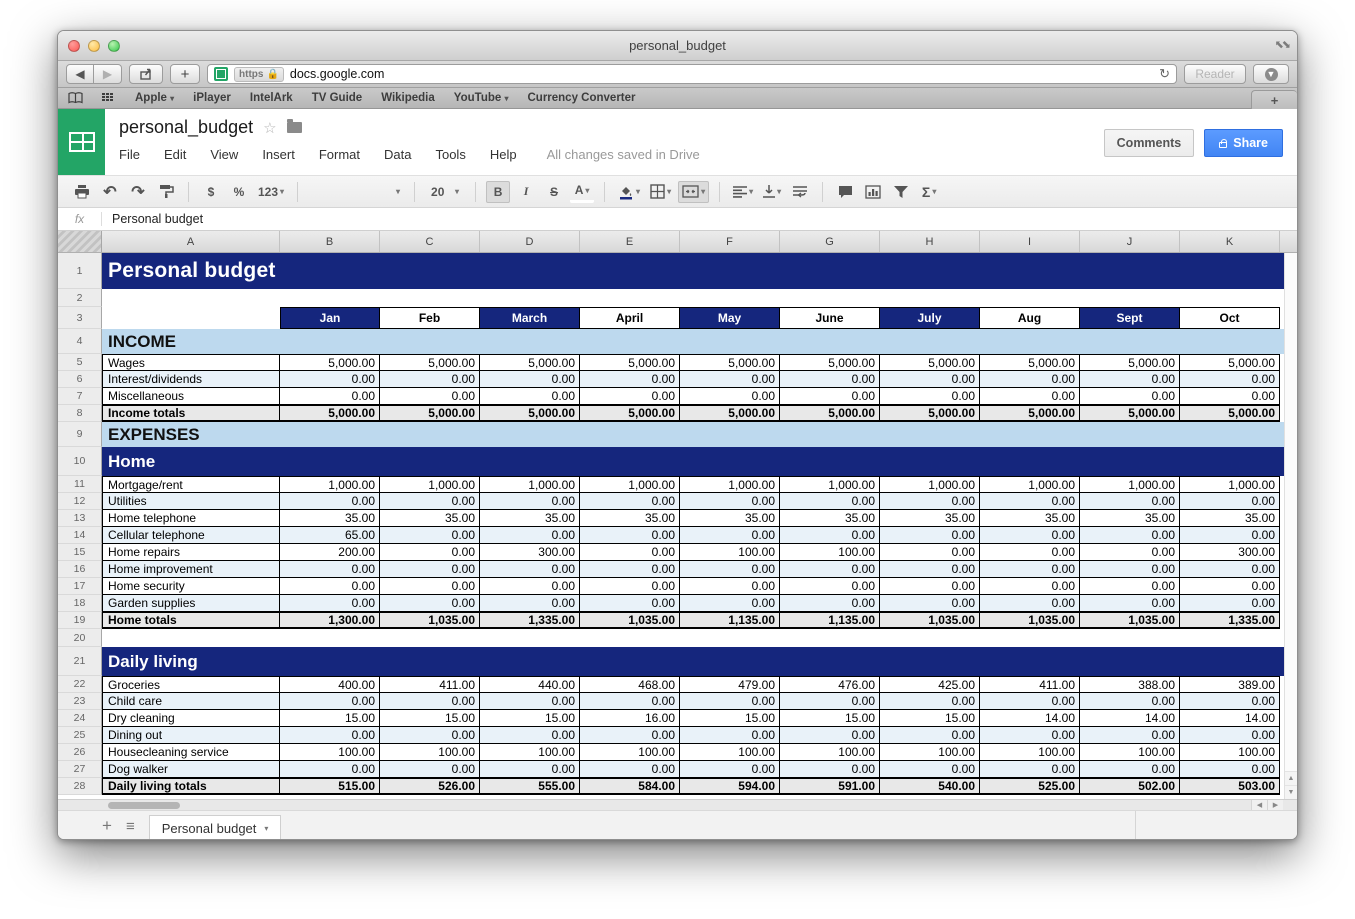  I want to click on fill-color-button: ▾, so click(629, 192).